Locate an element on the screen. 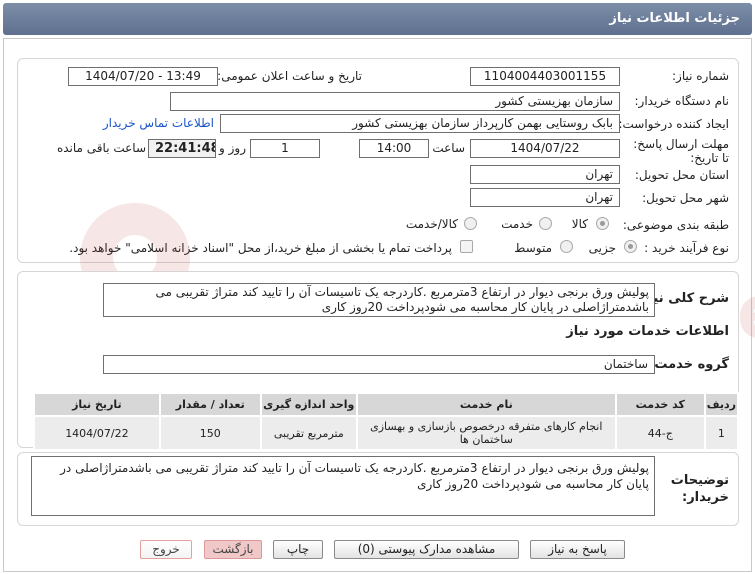 Image resolution: width=755 pixels, height=574 pixels. deadline-date-field: 1404/07/22 is located at coordinates (545, 148).